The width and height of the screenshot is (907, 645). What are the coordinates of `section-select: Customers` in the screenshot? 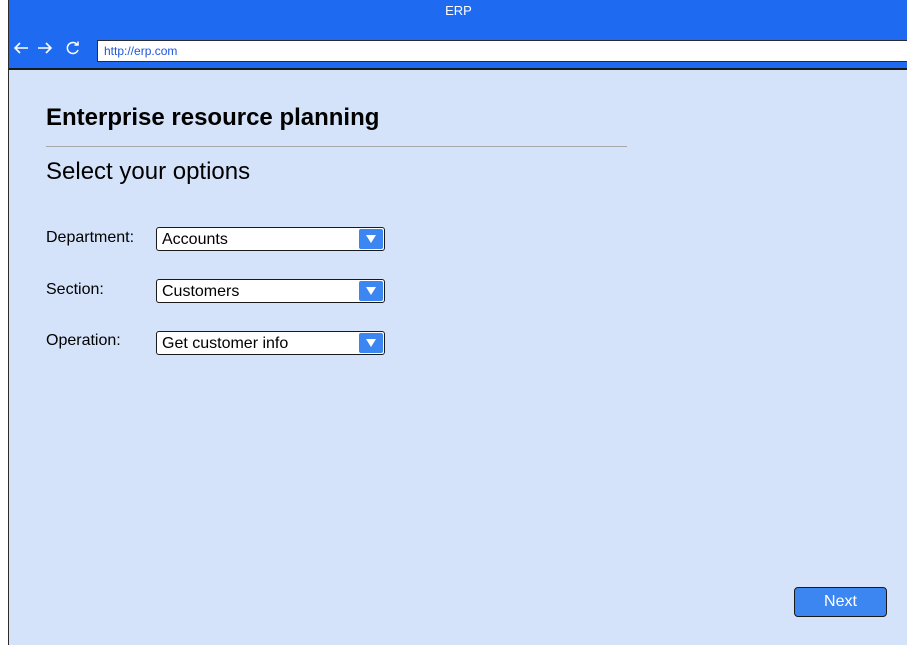 It's located at (270, 291).